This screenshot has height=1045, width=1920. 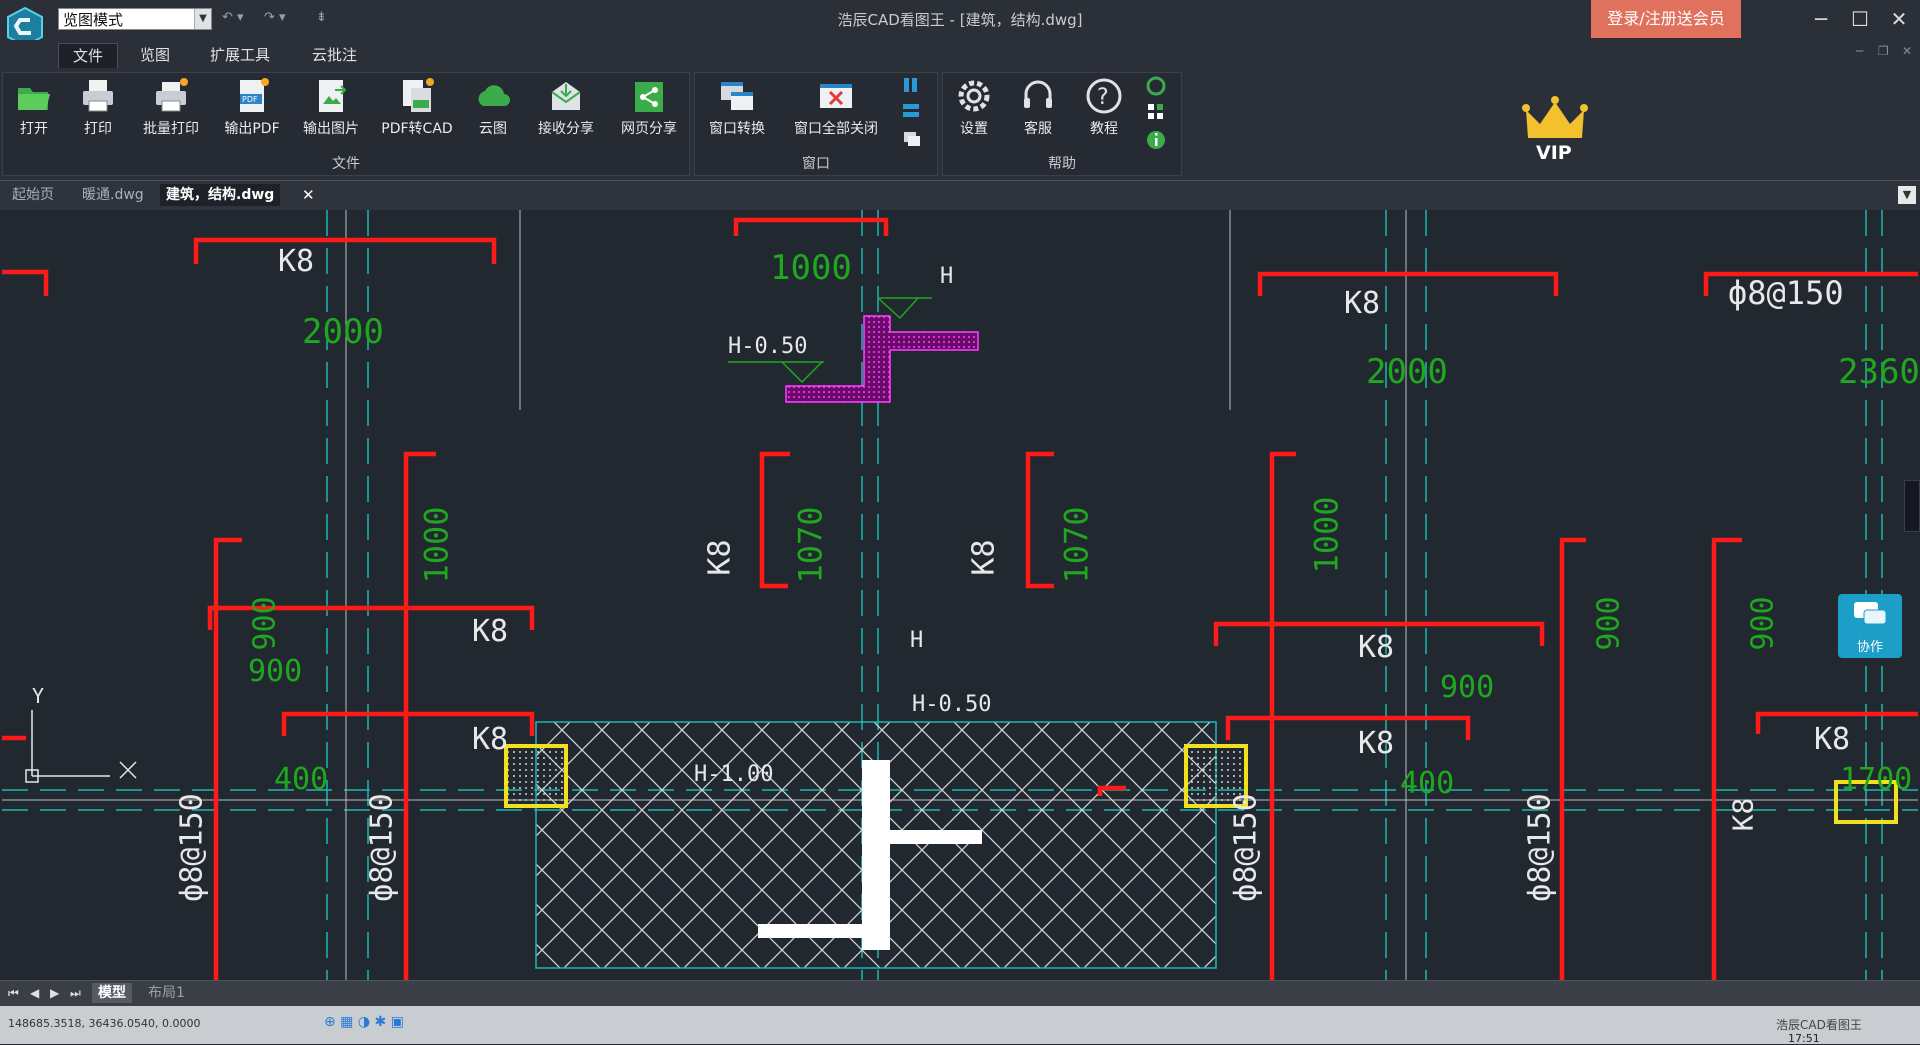 I want to click on first-layout-icon: ⏮, so click(x=13, y=993).